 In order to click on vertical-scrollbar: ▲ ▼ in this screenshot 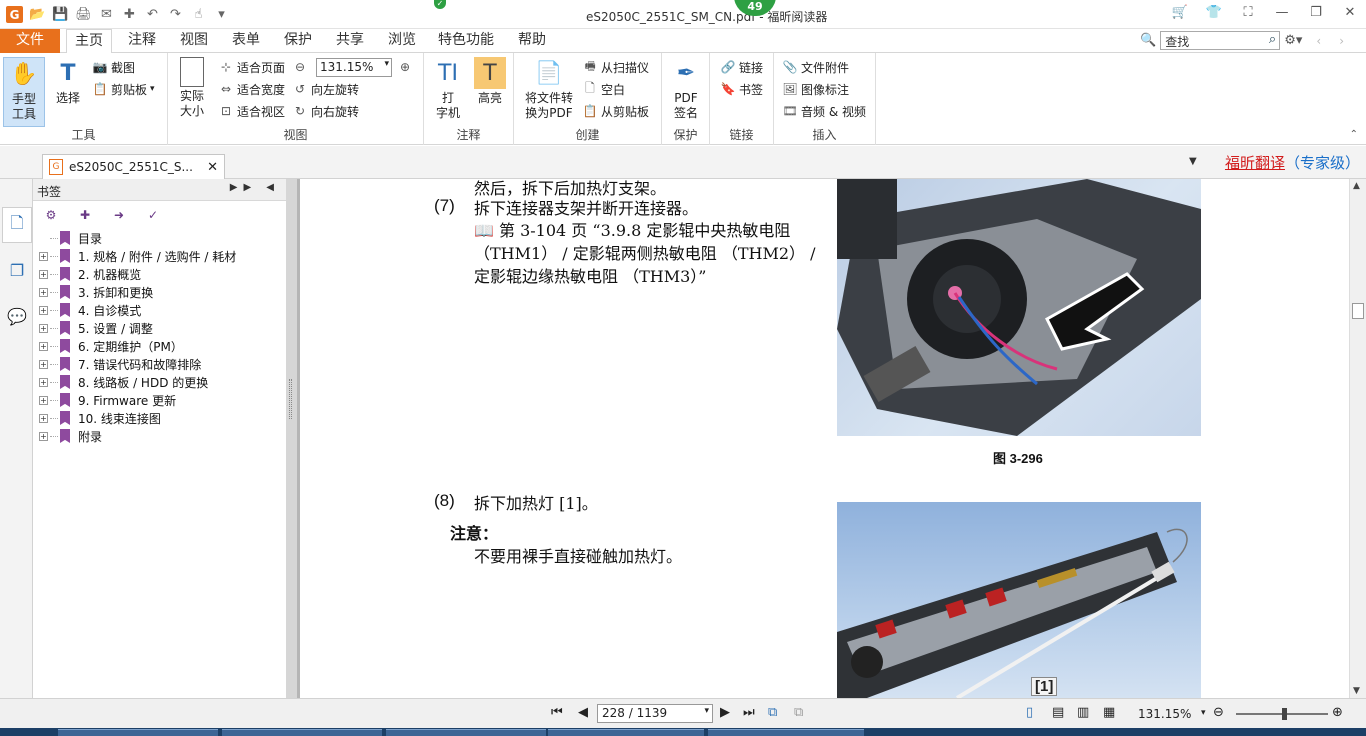, I will do `click(1357, 438)`.